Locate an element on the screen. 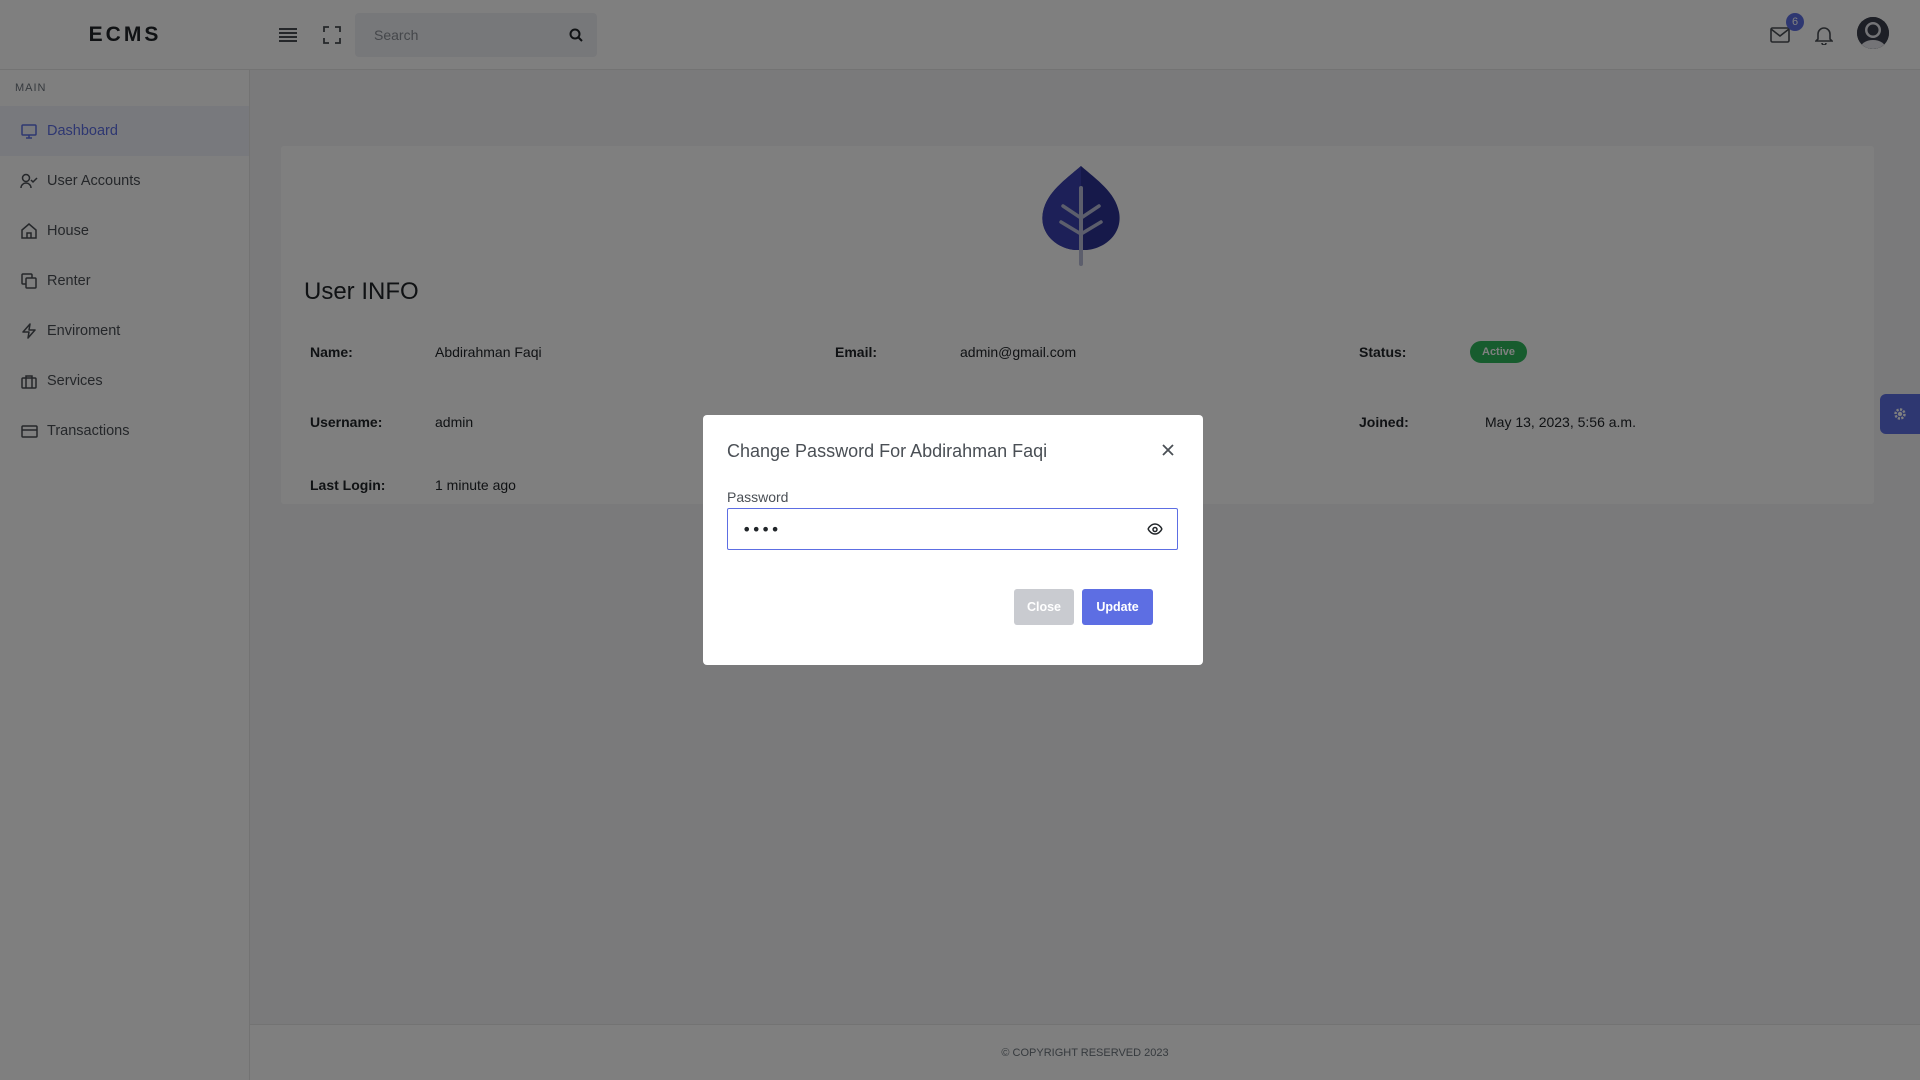  modal-title: Change Password For Abdirahman Faqi is located at coordinates (887, 451).